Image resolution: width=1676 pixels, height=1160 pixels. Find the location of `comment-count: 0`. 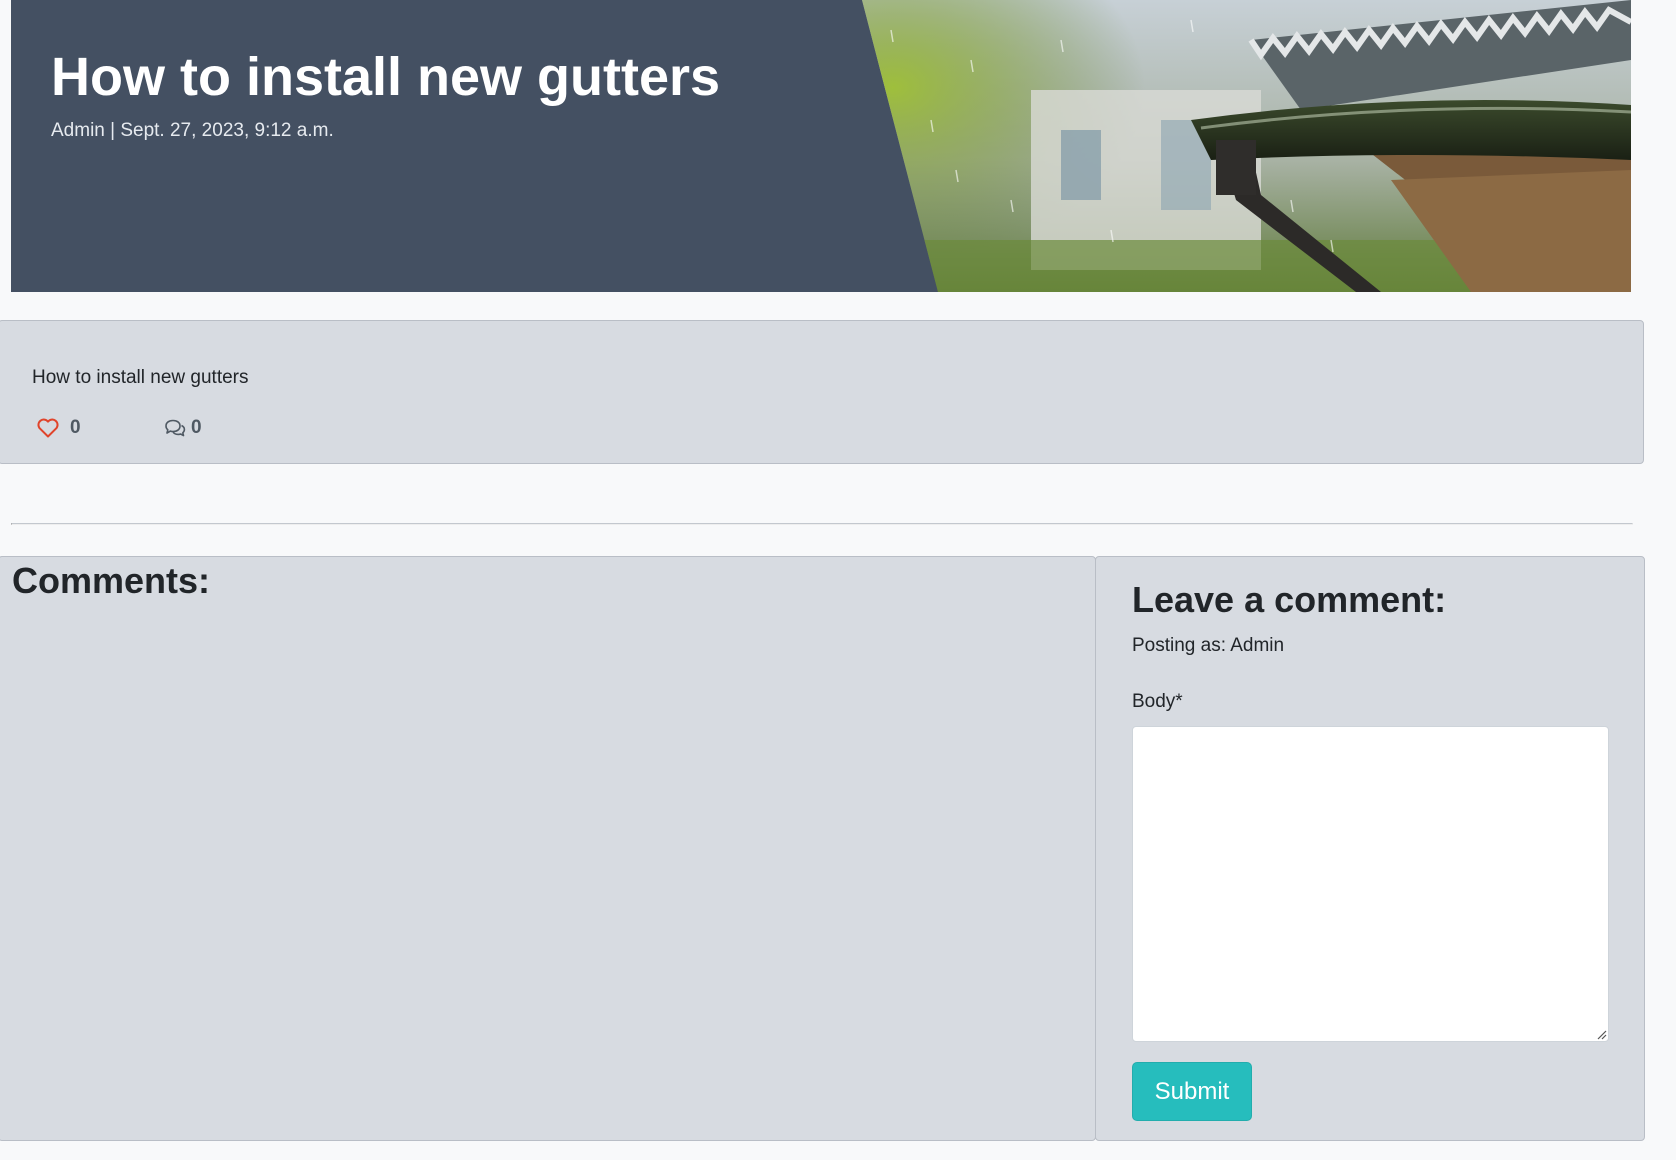

comment-count: 0 is located at coordinates (196, 427).